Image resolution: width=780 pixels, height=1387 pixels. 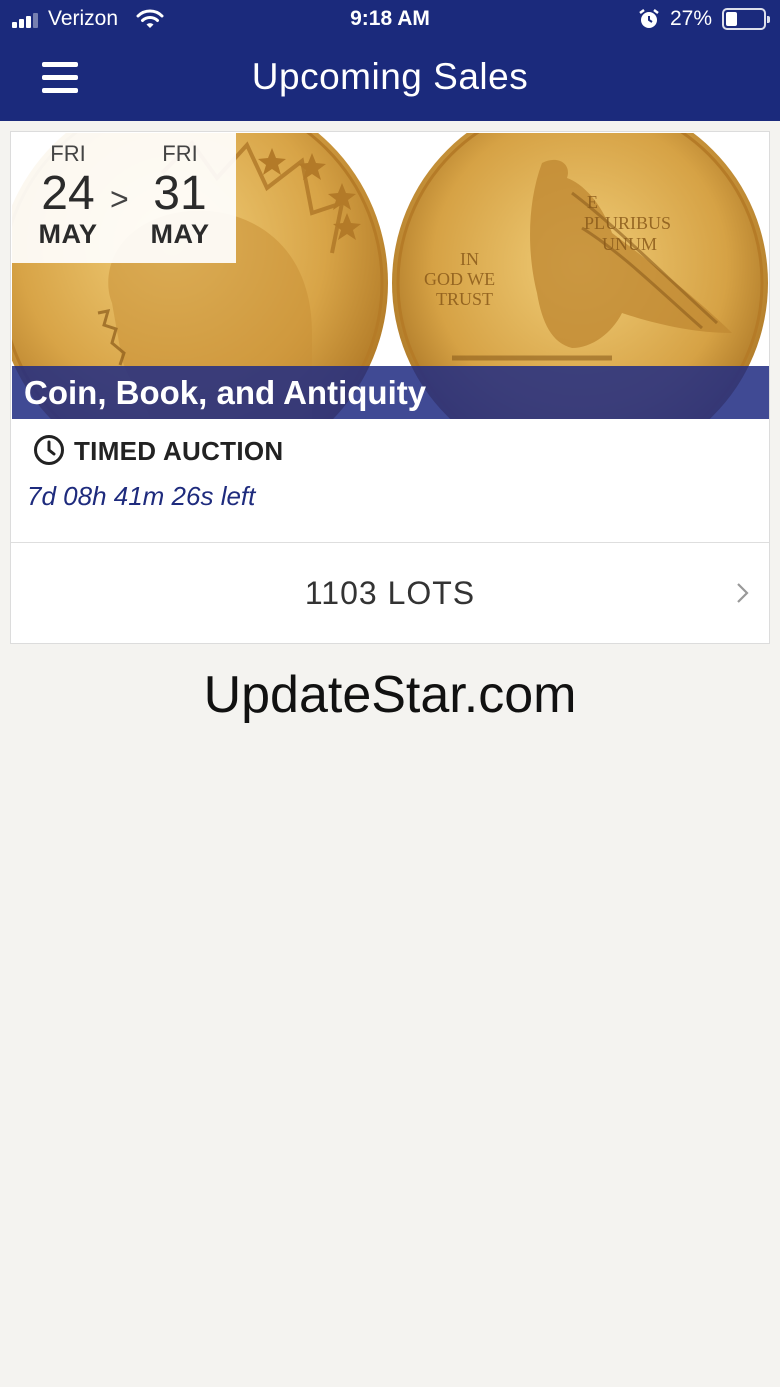 What do you see at coordinates (691, 18) in the screenshot?
I see `battery-percent: 27%` at bounding box center [691, 18].